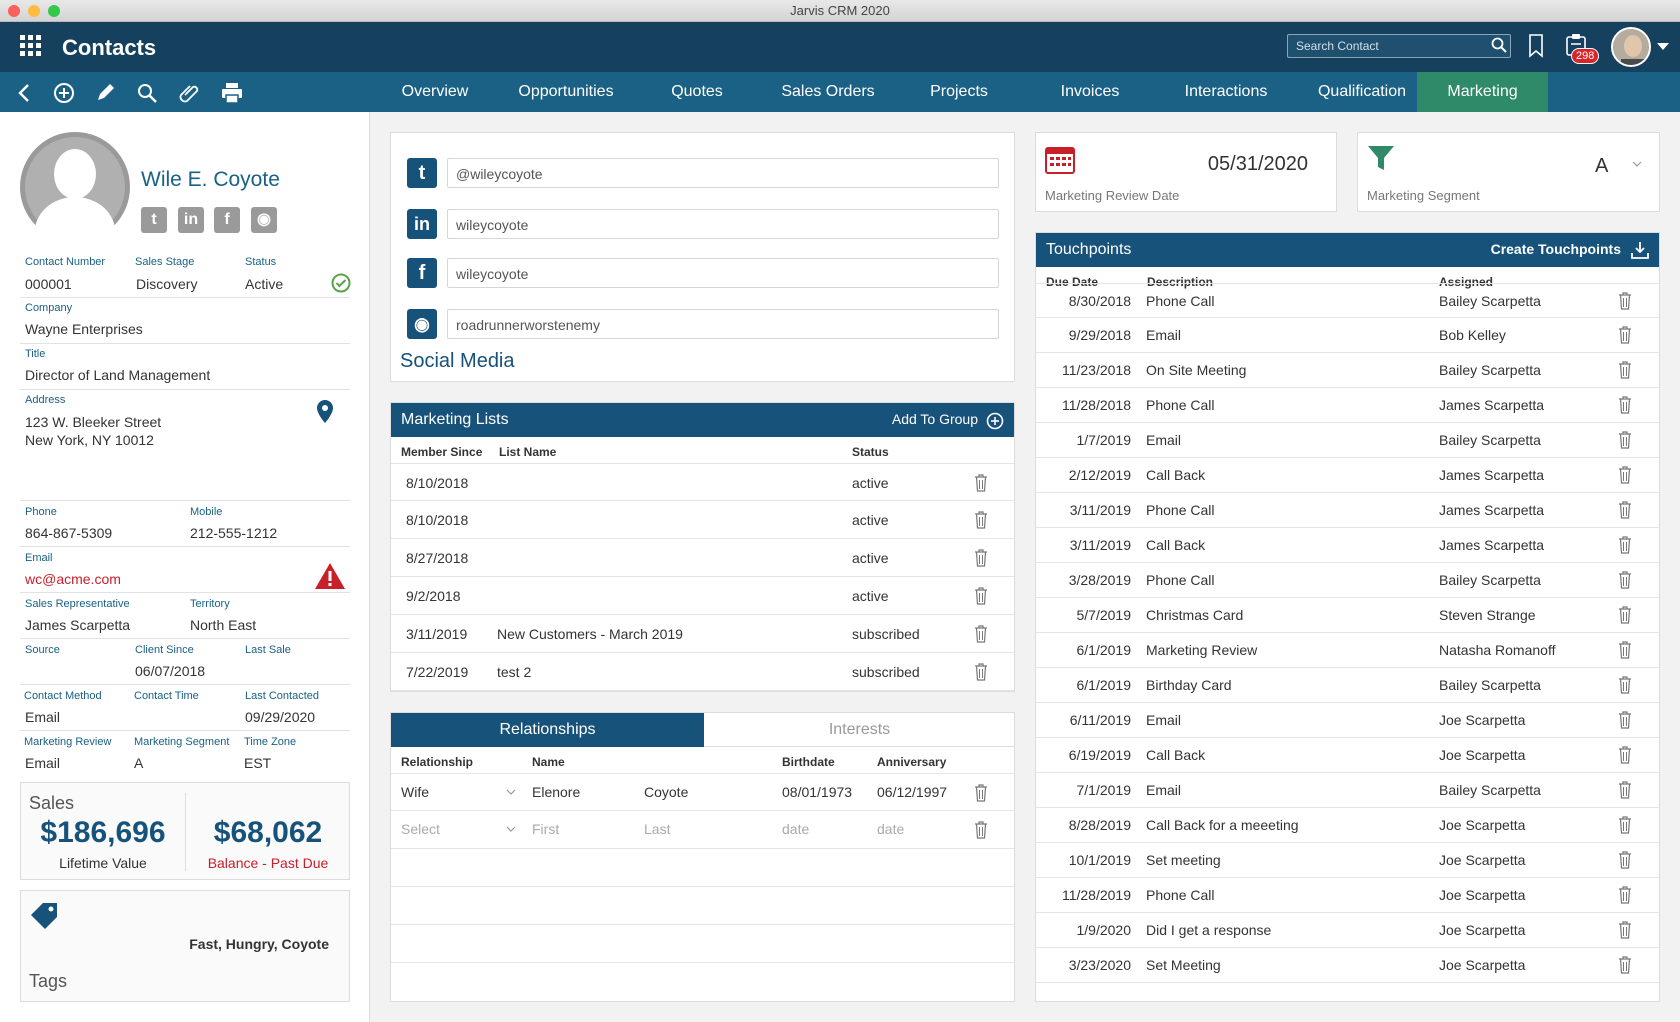  Describe the element at coordinates (1347, 615) in the screenshot. I see `touchpoint-row: 5/7/2019 Christmas Card Steven Strange` at that location.